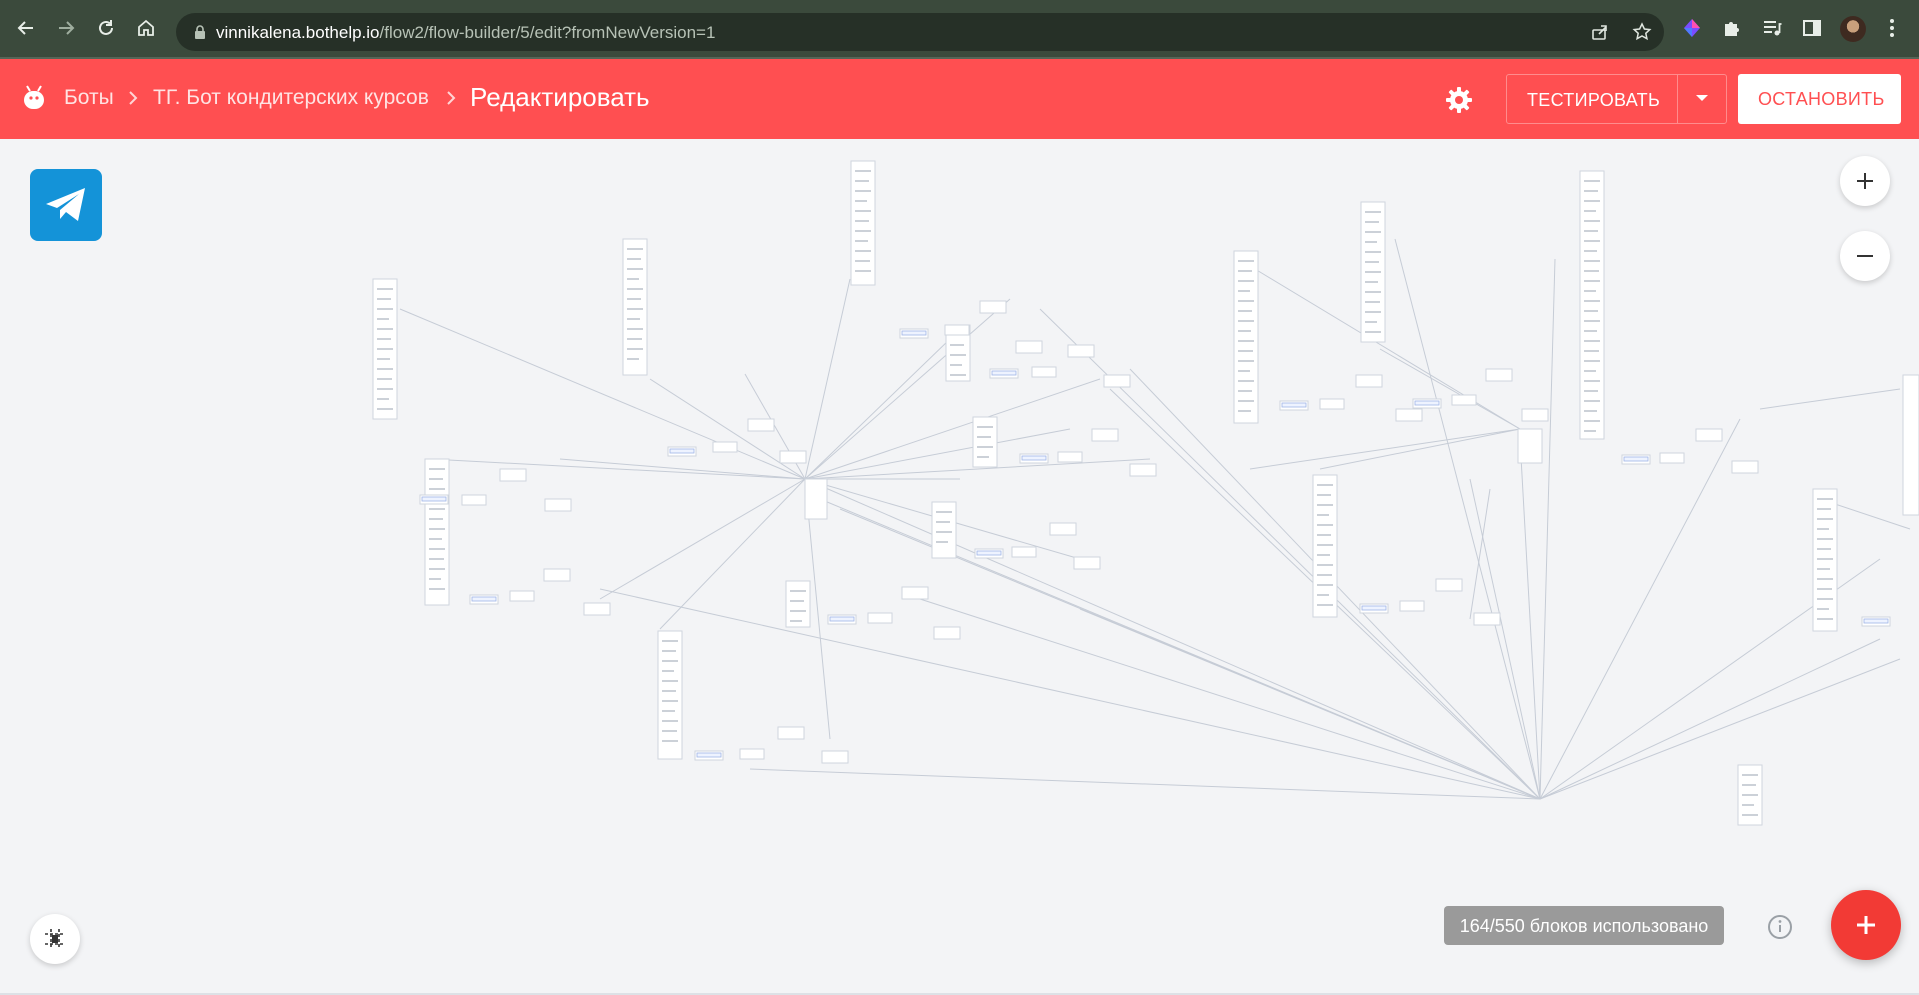  I want to click on stop-button-label: ОСТАНОВИТЬ, so click(1821, 99).